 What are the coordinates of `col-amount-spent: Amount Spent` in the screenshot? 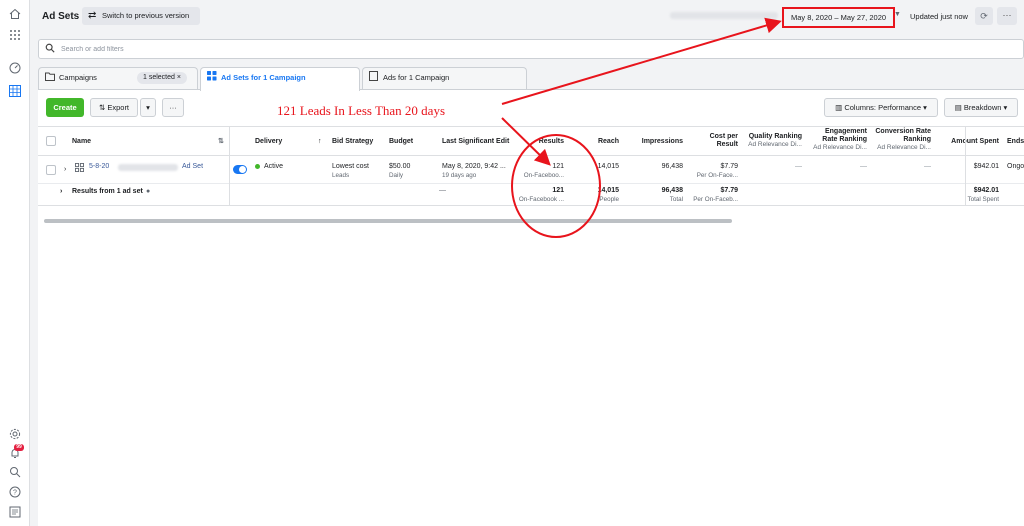 It's located at (975, 142).